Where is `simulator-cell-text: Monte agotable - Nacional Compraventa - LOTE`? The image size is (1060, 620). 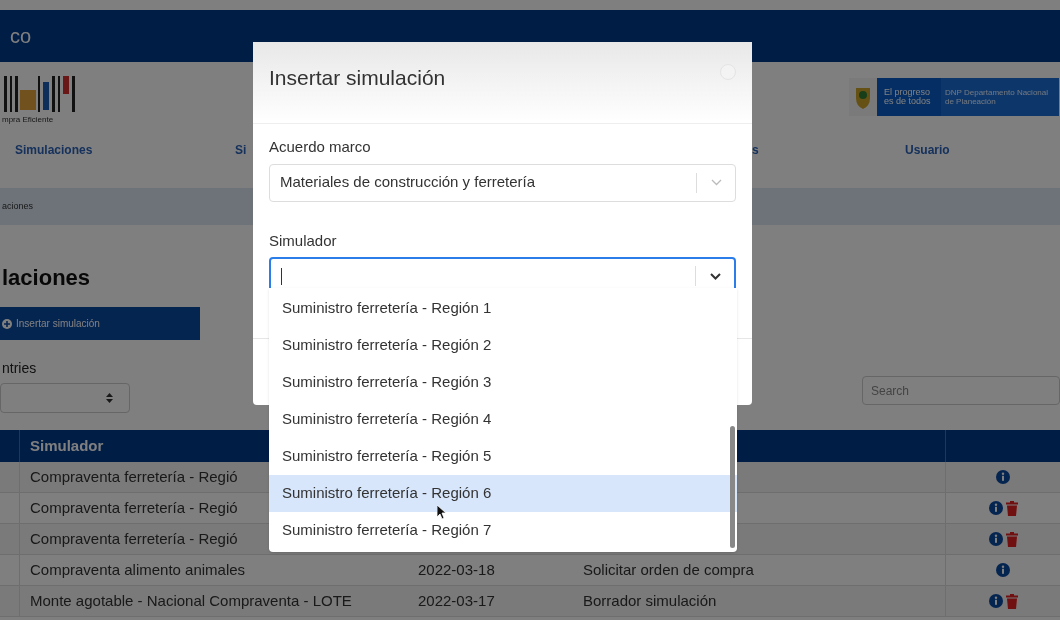
simulator-cell-text: Monte agotable - Nacional Compraventa - LOTE is located at coordinates (191, 600).